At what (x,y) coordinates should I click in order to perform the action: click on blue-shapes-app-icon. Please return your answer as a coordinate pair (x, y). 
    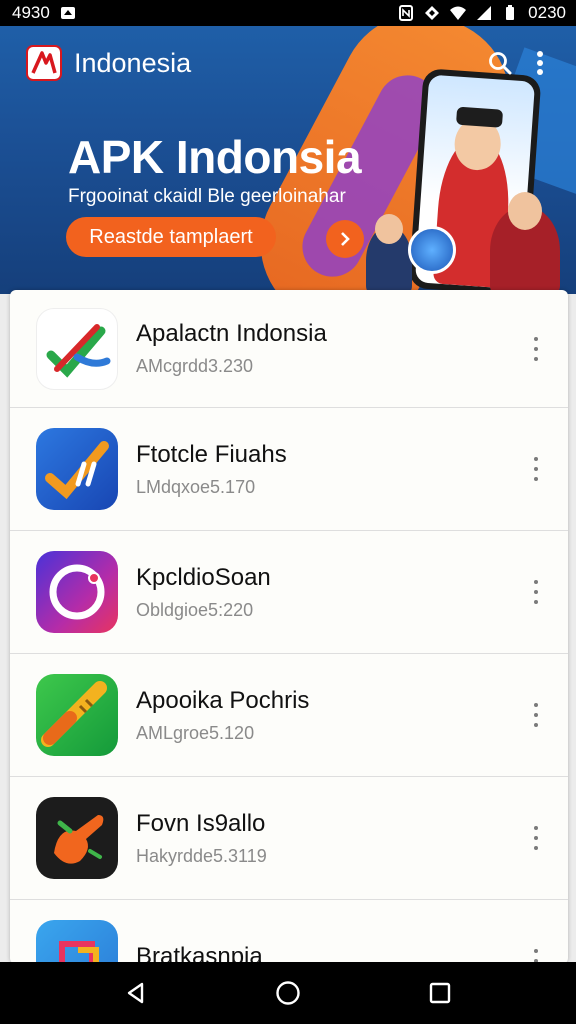
    Looking at the image, I should click on (77, 942).